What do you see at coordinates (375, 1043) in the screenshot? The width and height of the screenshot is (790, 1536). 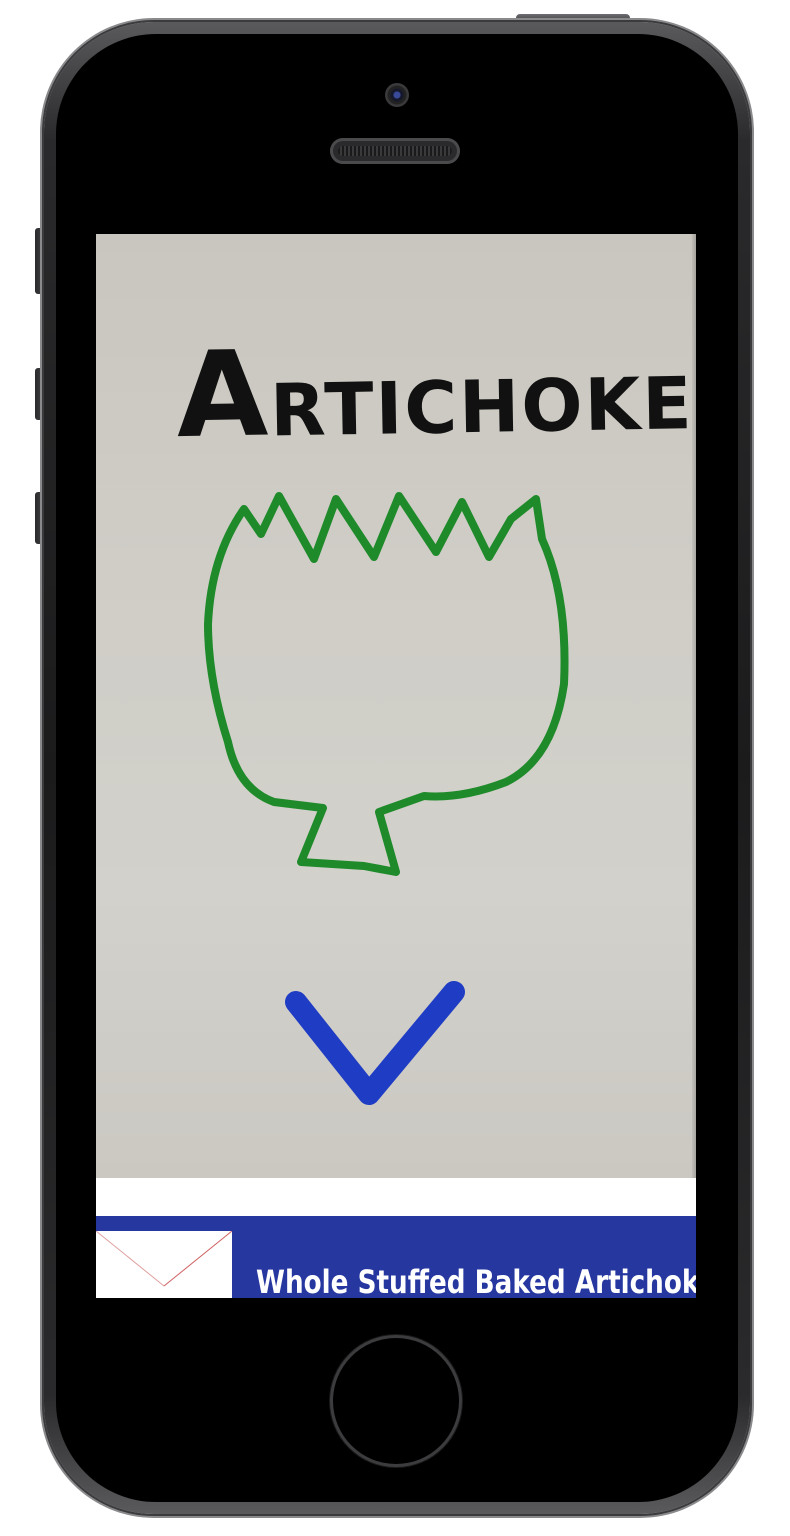 I see `chevron-down-icon` at bounding box center [375, 1043].